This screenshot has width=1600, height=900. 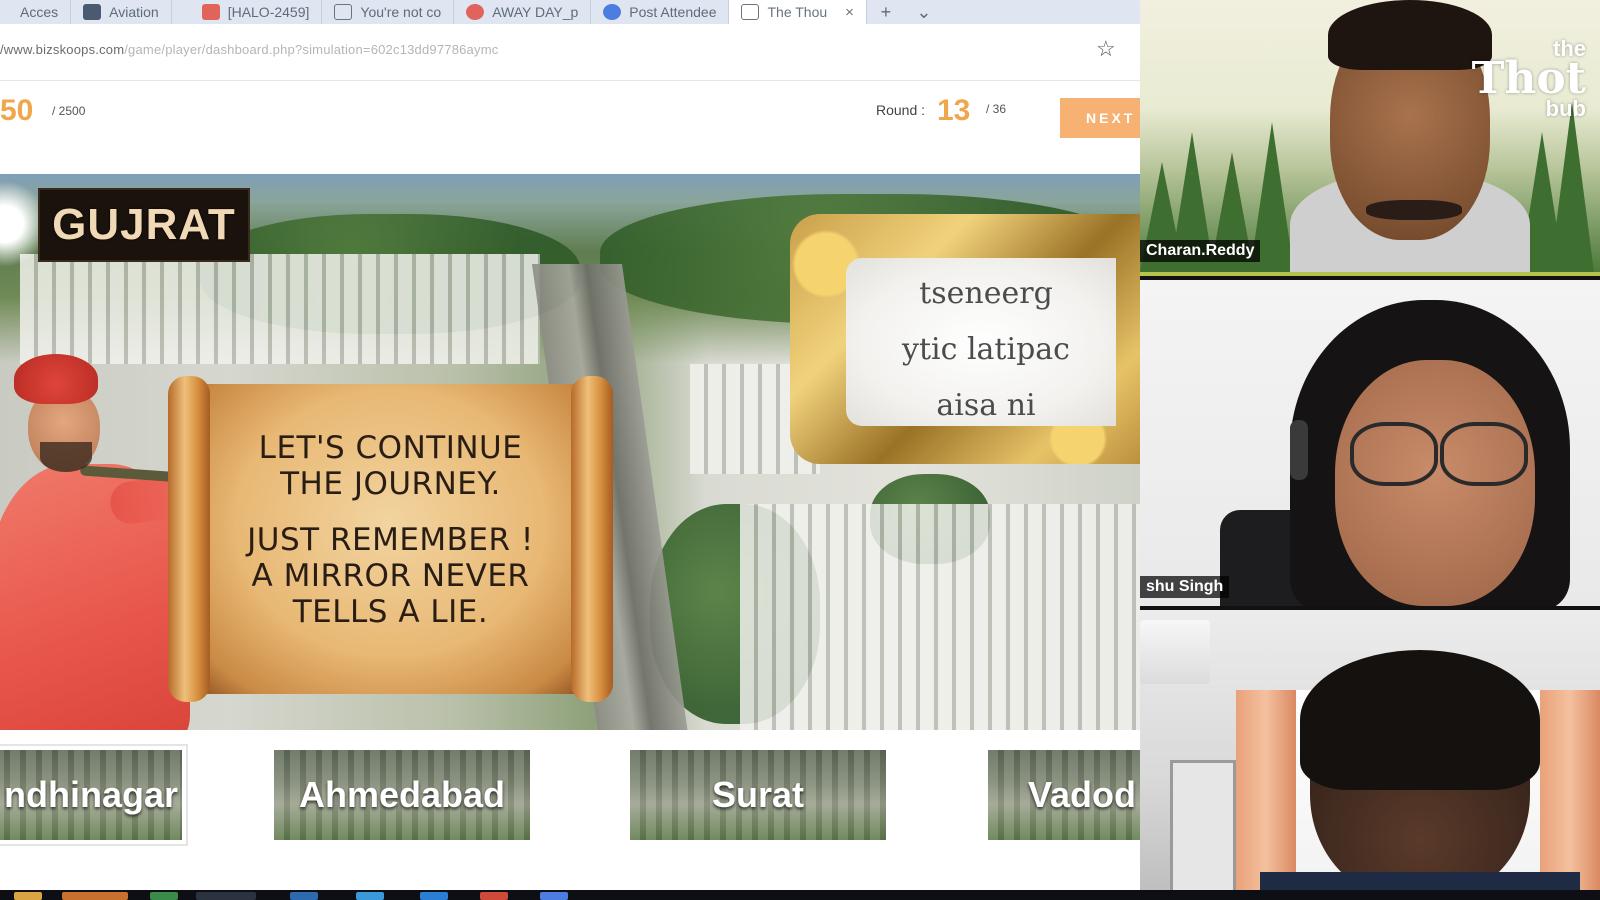 What do you see at coordinates (401, 12) in the screenshot?
I see `tab-label: You're not co` at bounding box center [401, 12].